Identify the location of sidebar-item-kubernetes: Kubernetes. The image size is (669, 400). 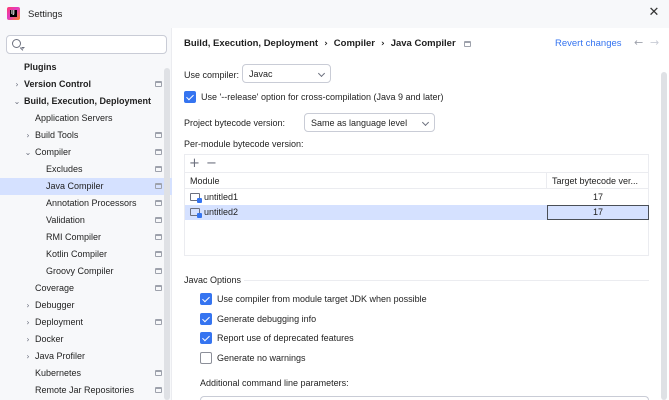
(86, 373).